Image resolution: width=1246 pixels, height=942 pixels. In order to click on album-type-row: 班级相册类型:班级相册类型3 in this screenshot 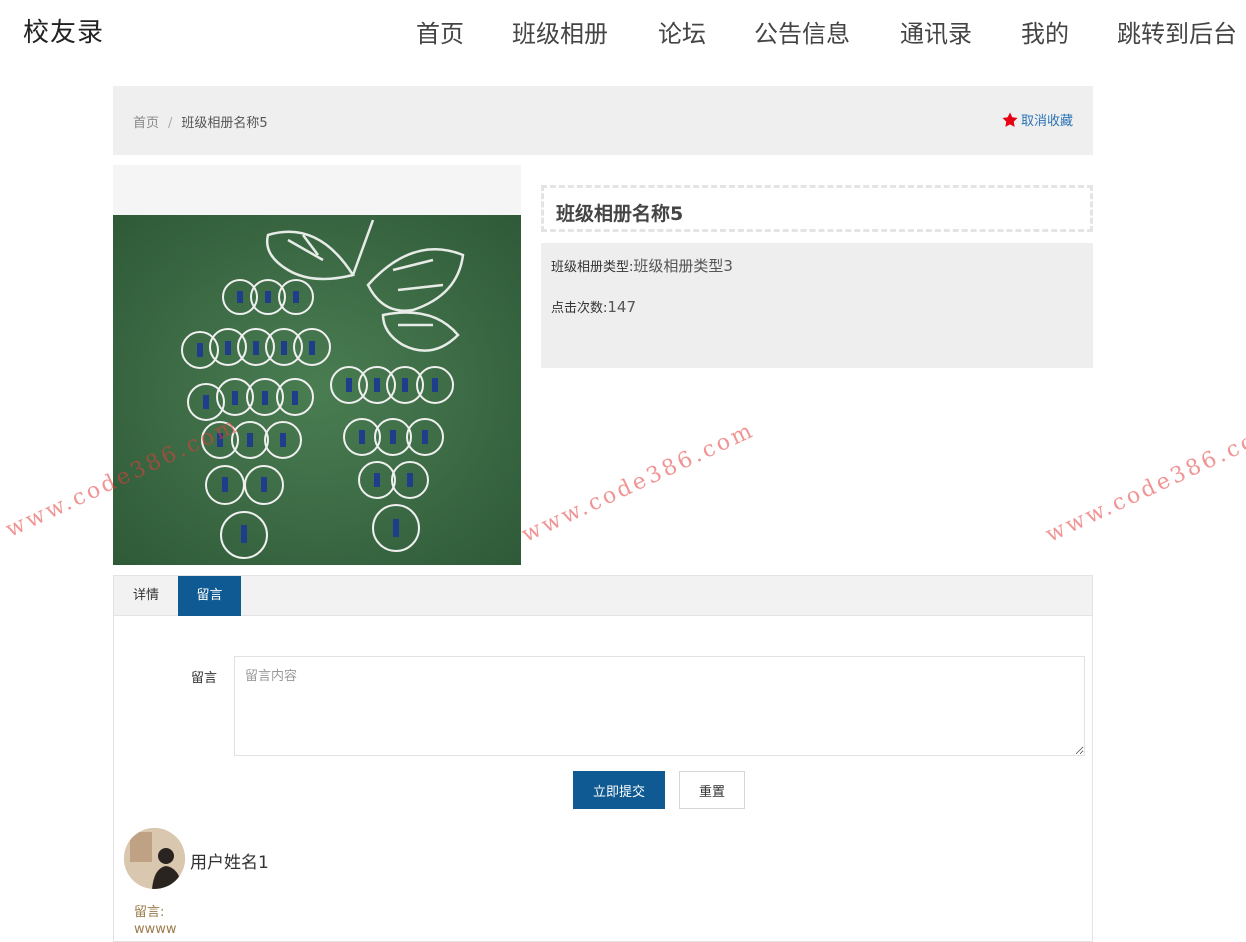, I will do `click(642, 265)`.